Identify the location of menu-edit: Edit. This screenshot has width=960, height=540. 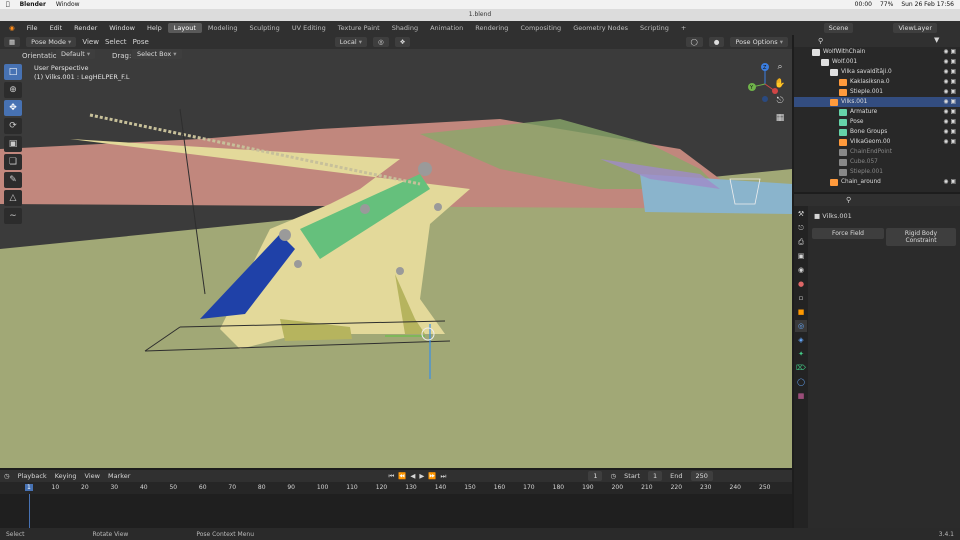
(56, 28).